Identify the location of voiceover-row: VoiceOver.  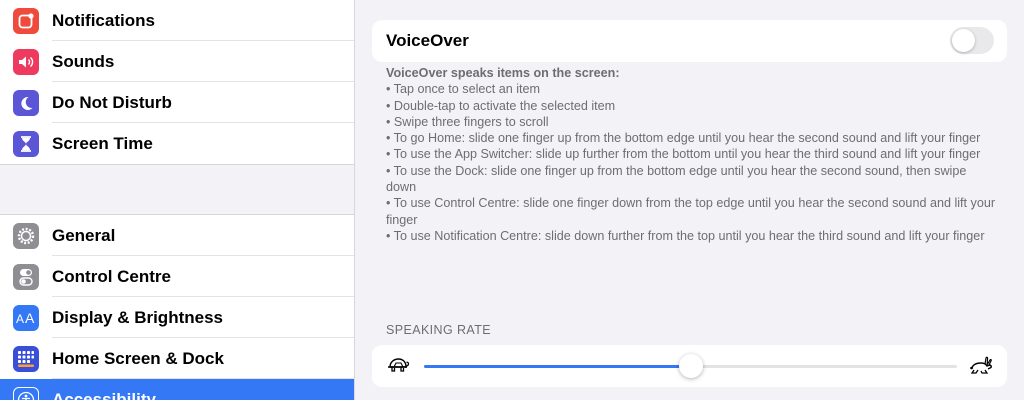
(689, 41).